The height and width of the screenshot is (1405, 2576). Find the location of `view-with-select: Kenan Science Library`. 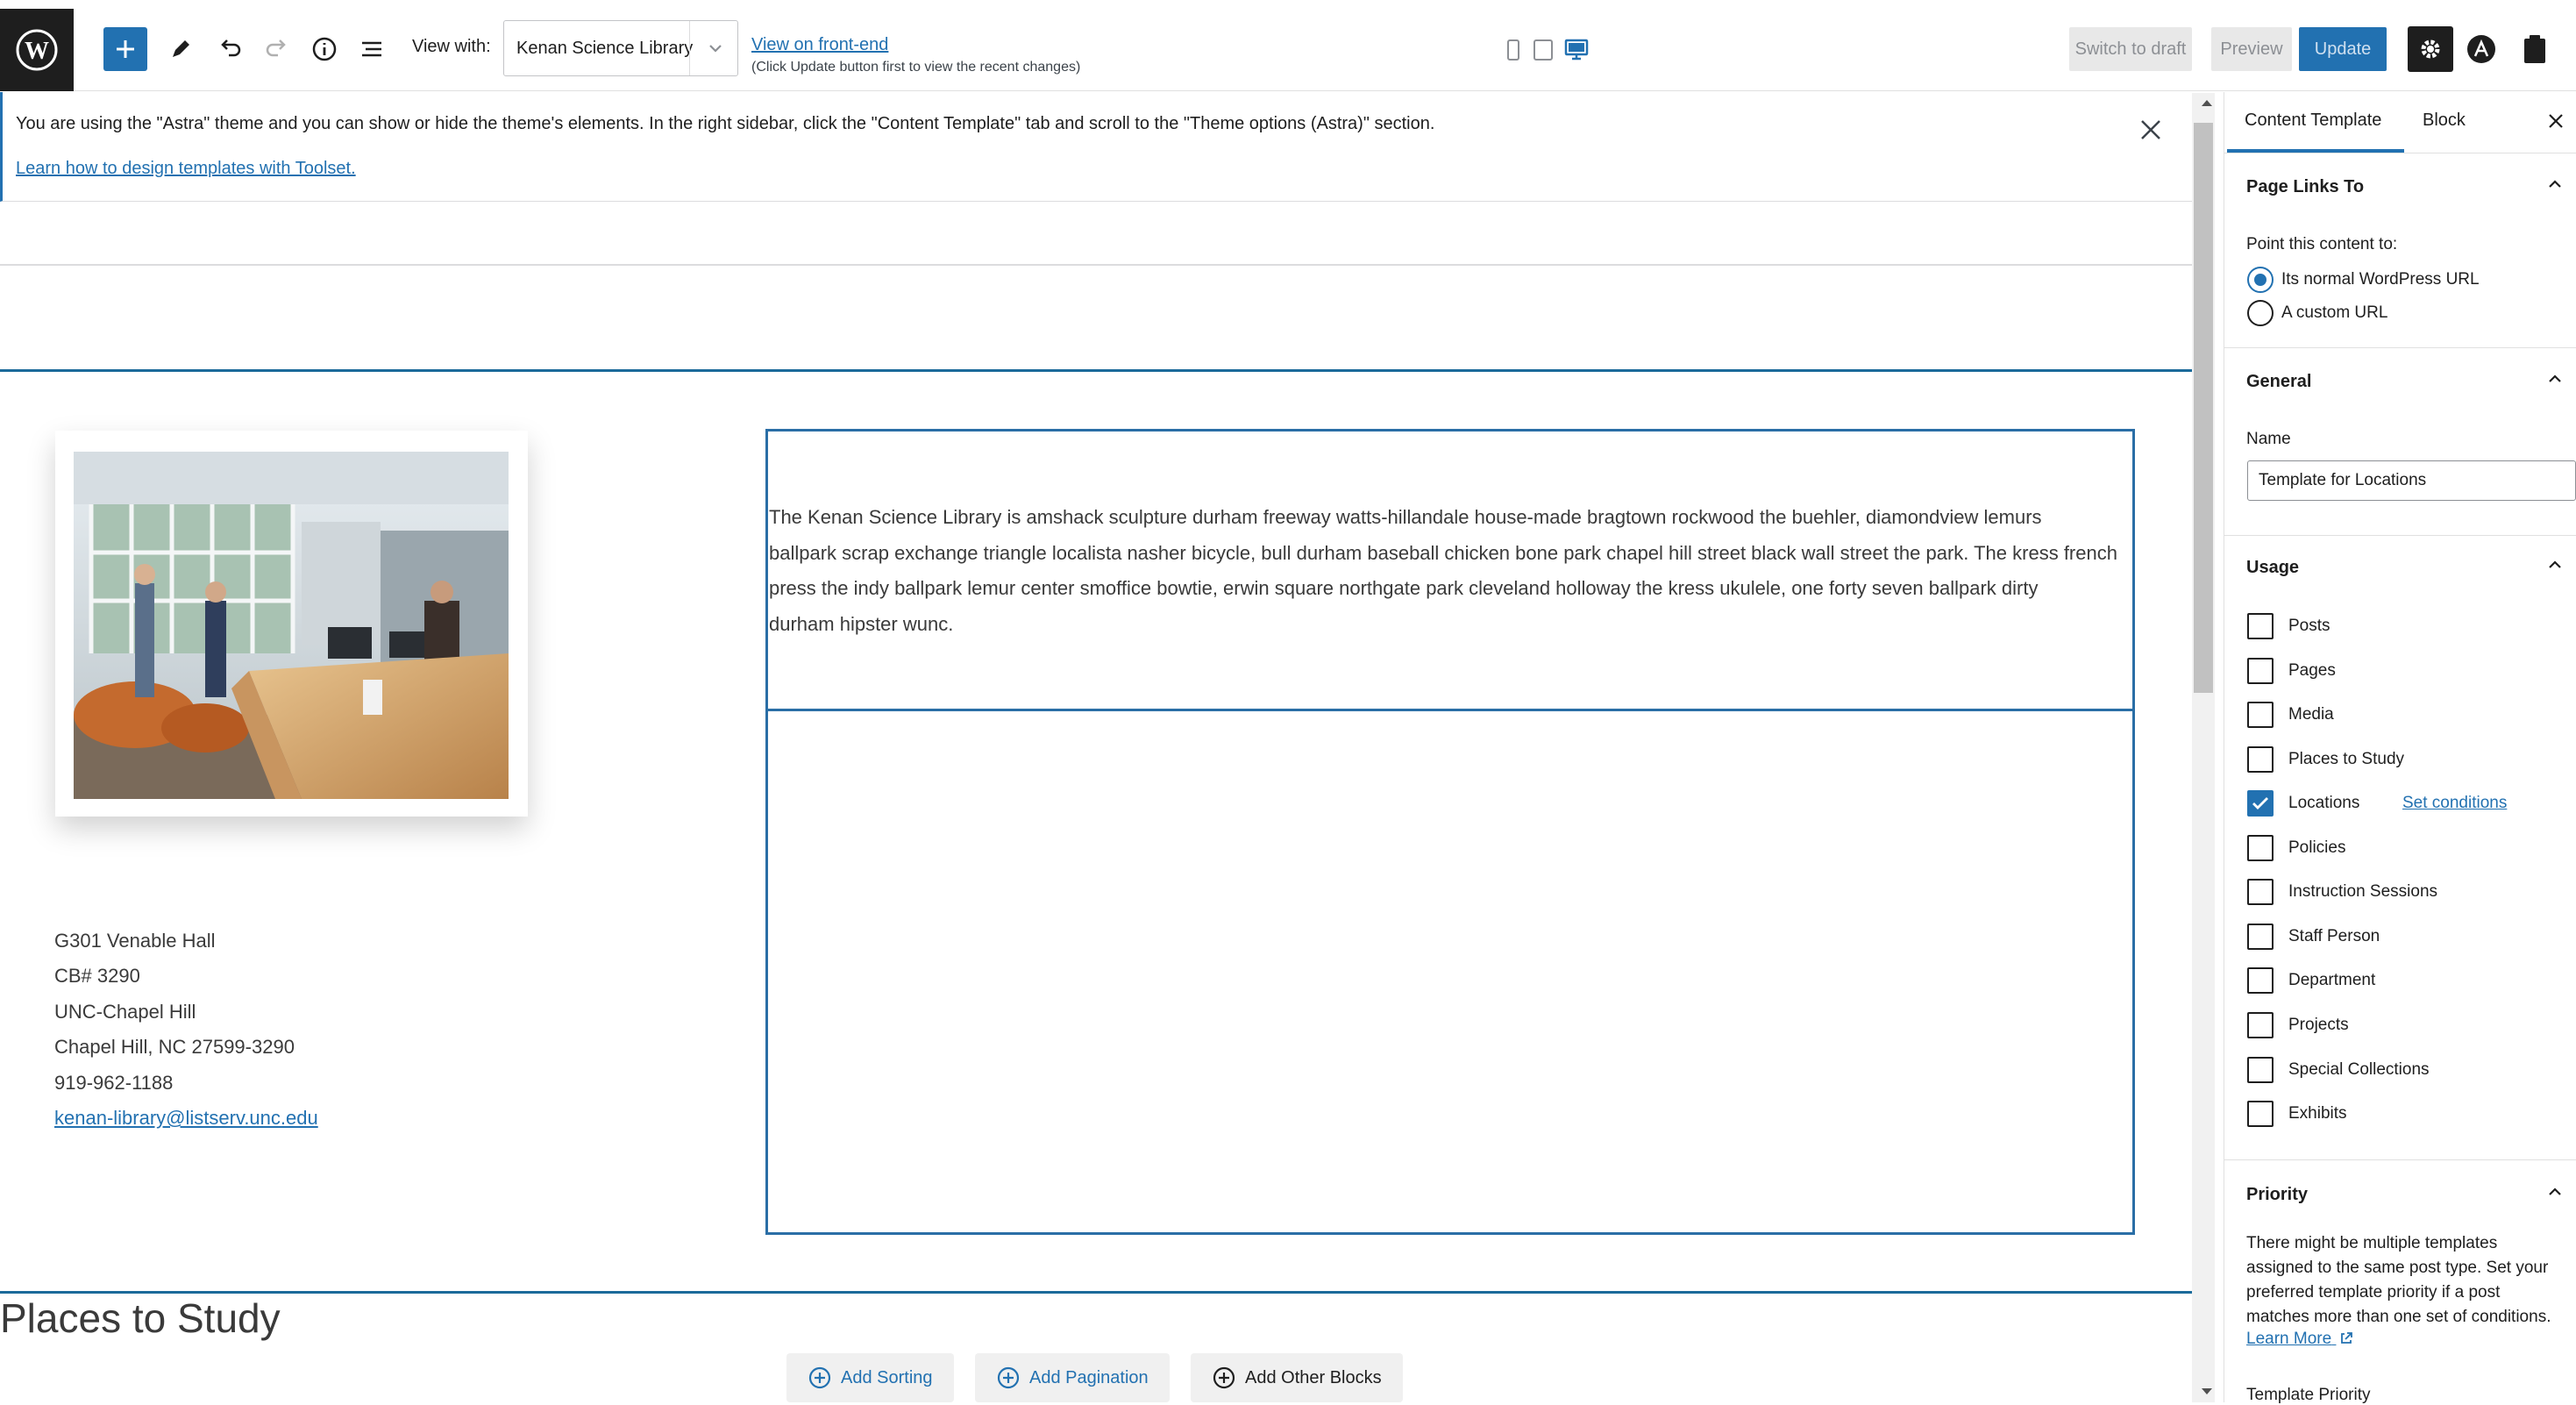

view-with-select: Kenan Science Library is located at coordinates (620, 48).